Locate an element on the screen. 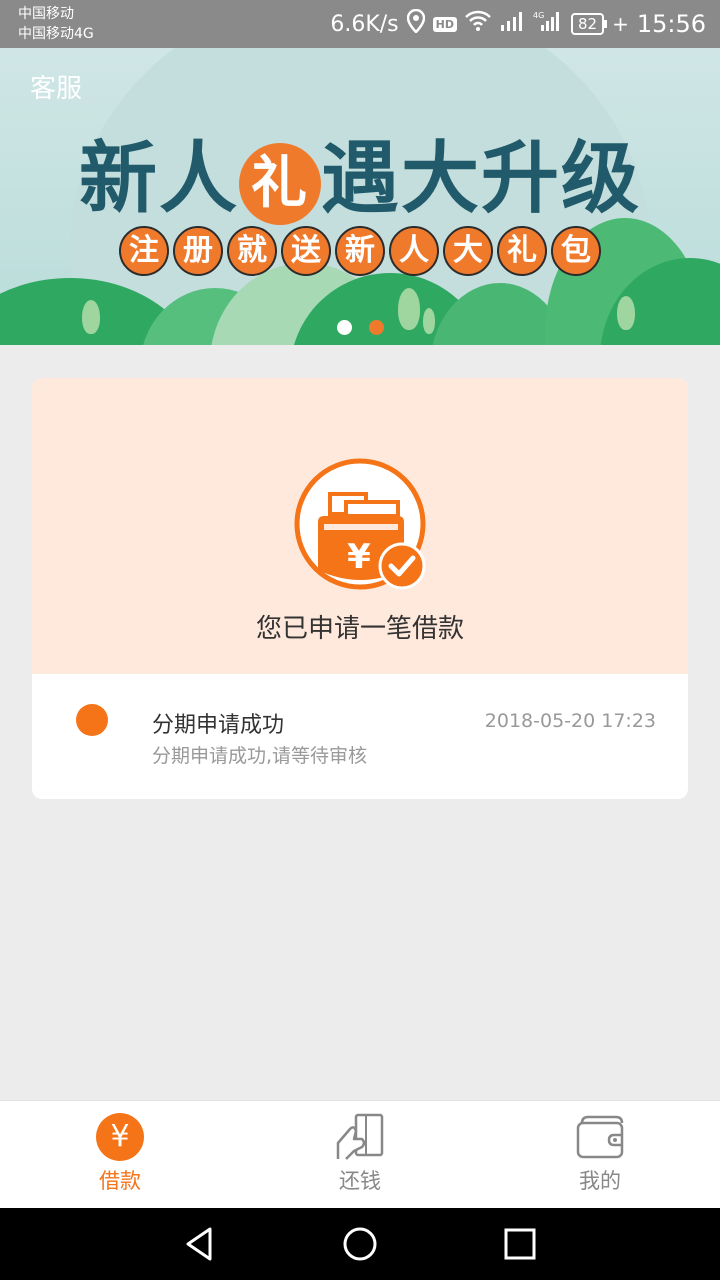 This screenshot has width=720, height=1280. banner-chip: 送 is located at coordinates (306, 251).